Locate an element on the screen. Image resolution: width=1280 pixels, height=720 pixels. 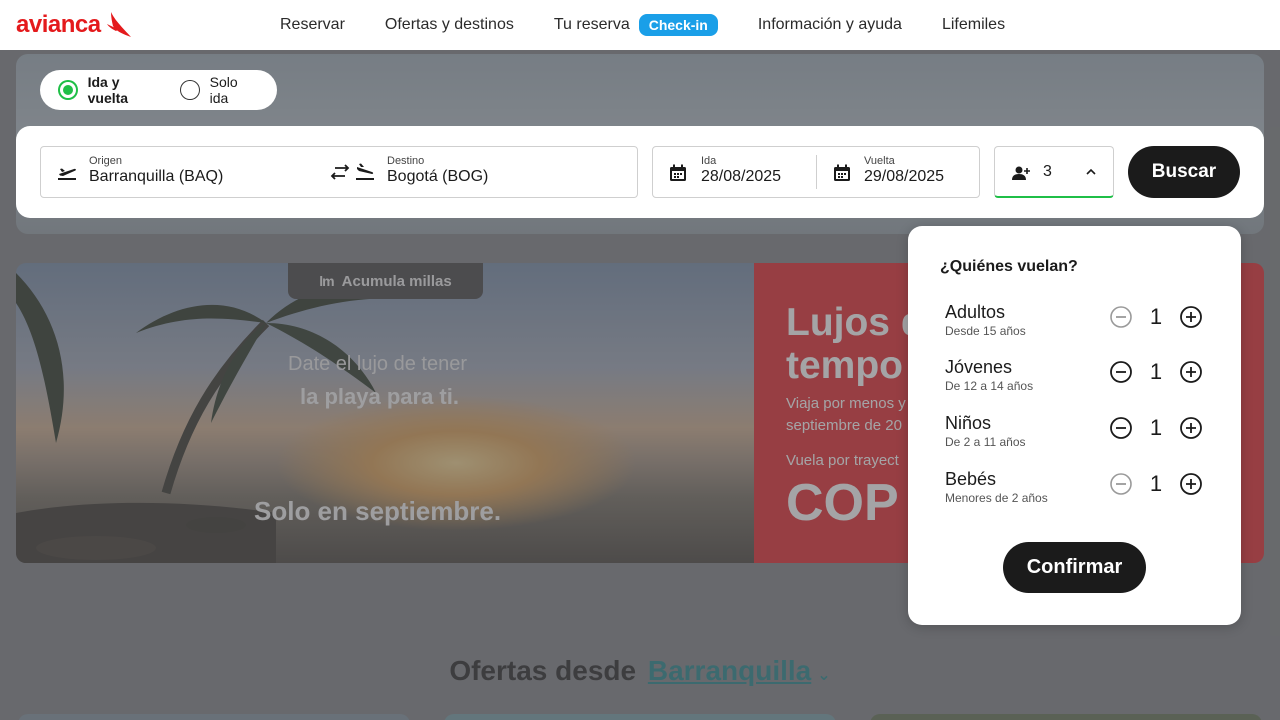
destination-field: Destino Bogotá (BOG) is located at coordinates (437, 170).